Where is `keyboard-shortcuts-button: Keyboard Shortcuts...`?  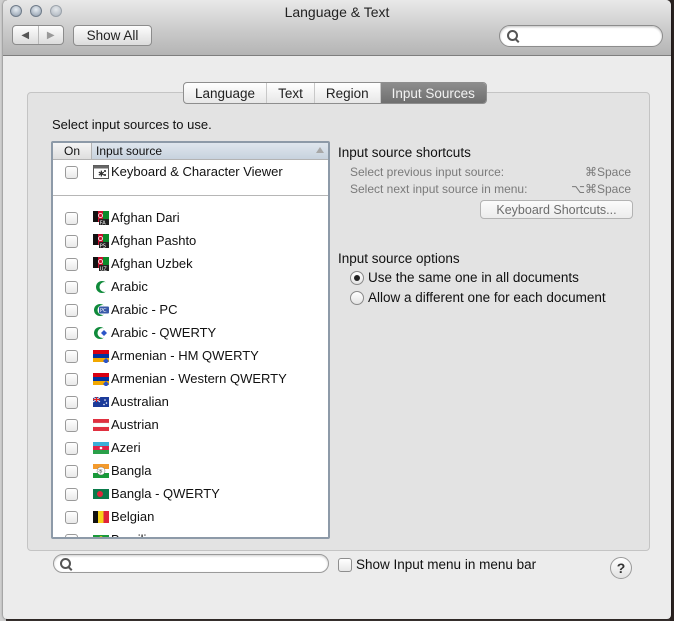 keyboard-shortcuts-button: Keyboard Shortcuts... is located at coordinates (556, 209).